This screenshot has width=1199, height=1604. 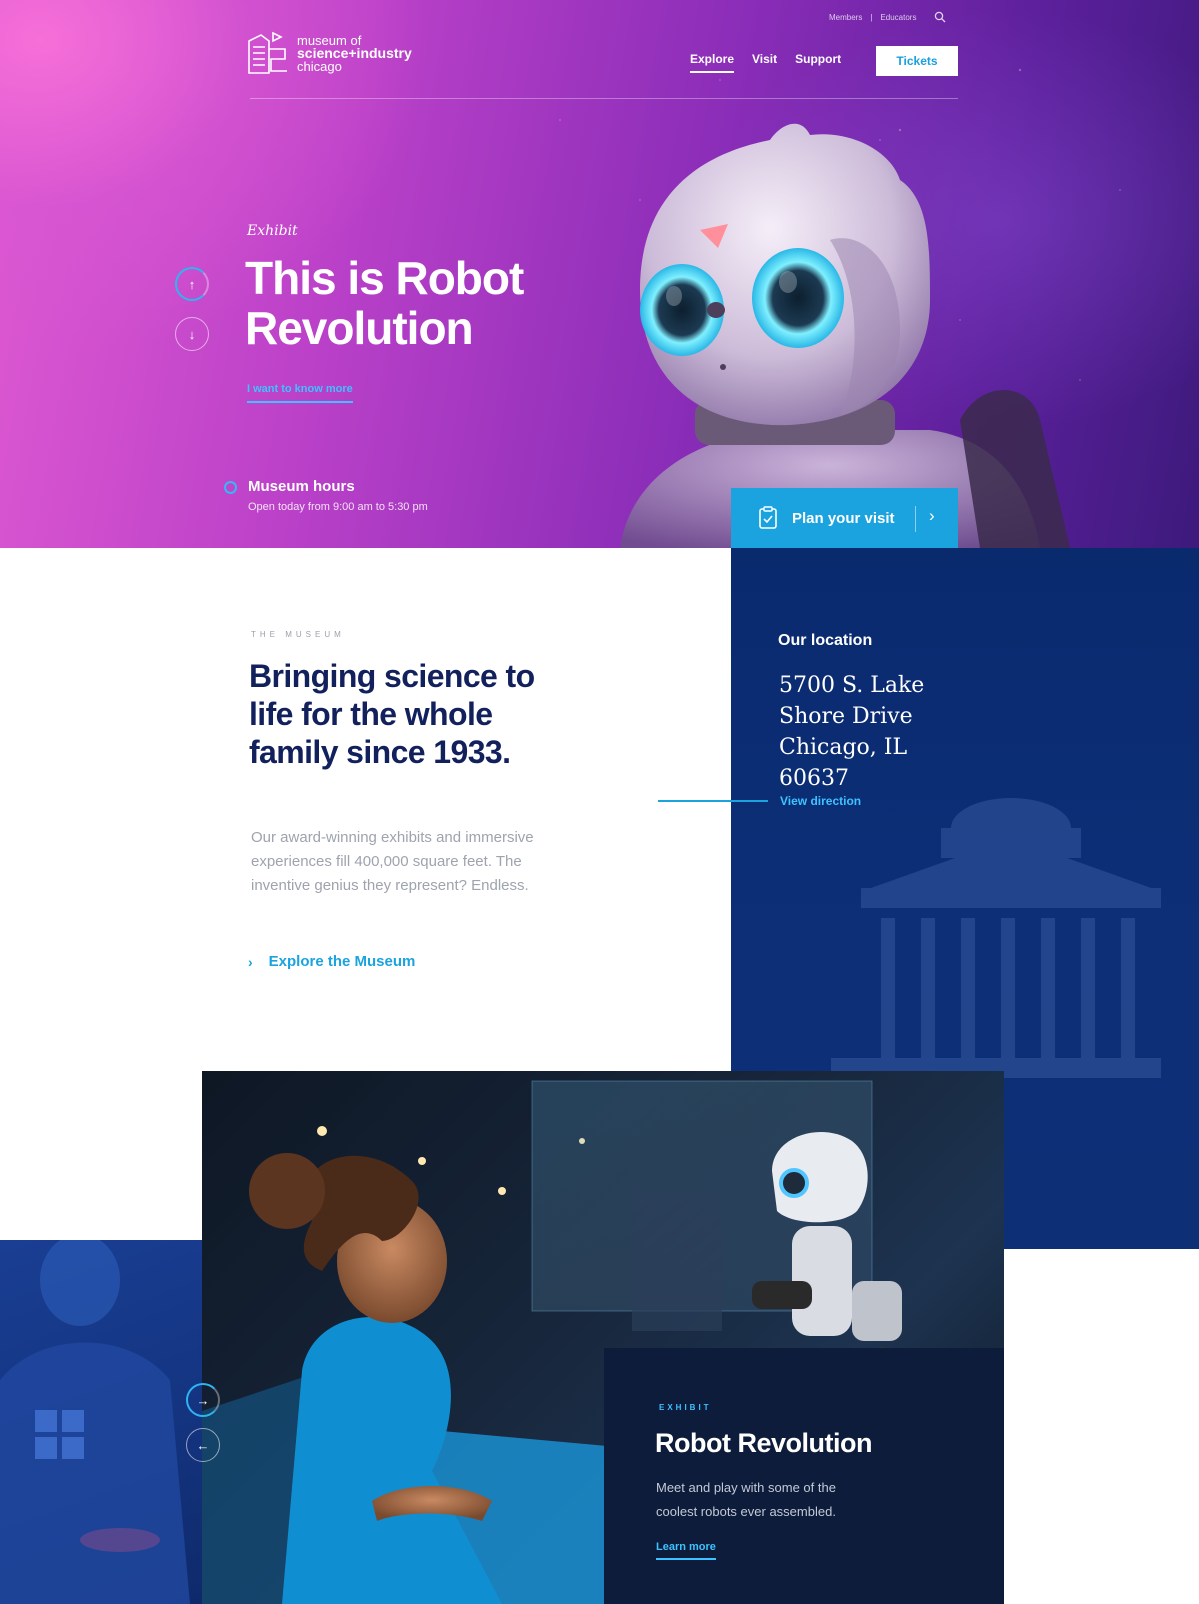 I want to click on slider-up-button: ↑, so click(x=192, y=284).